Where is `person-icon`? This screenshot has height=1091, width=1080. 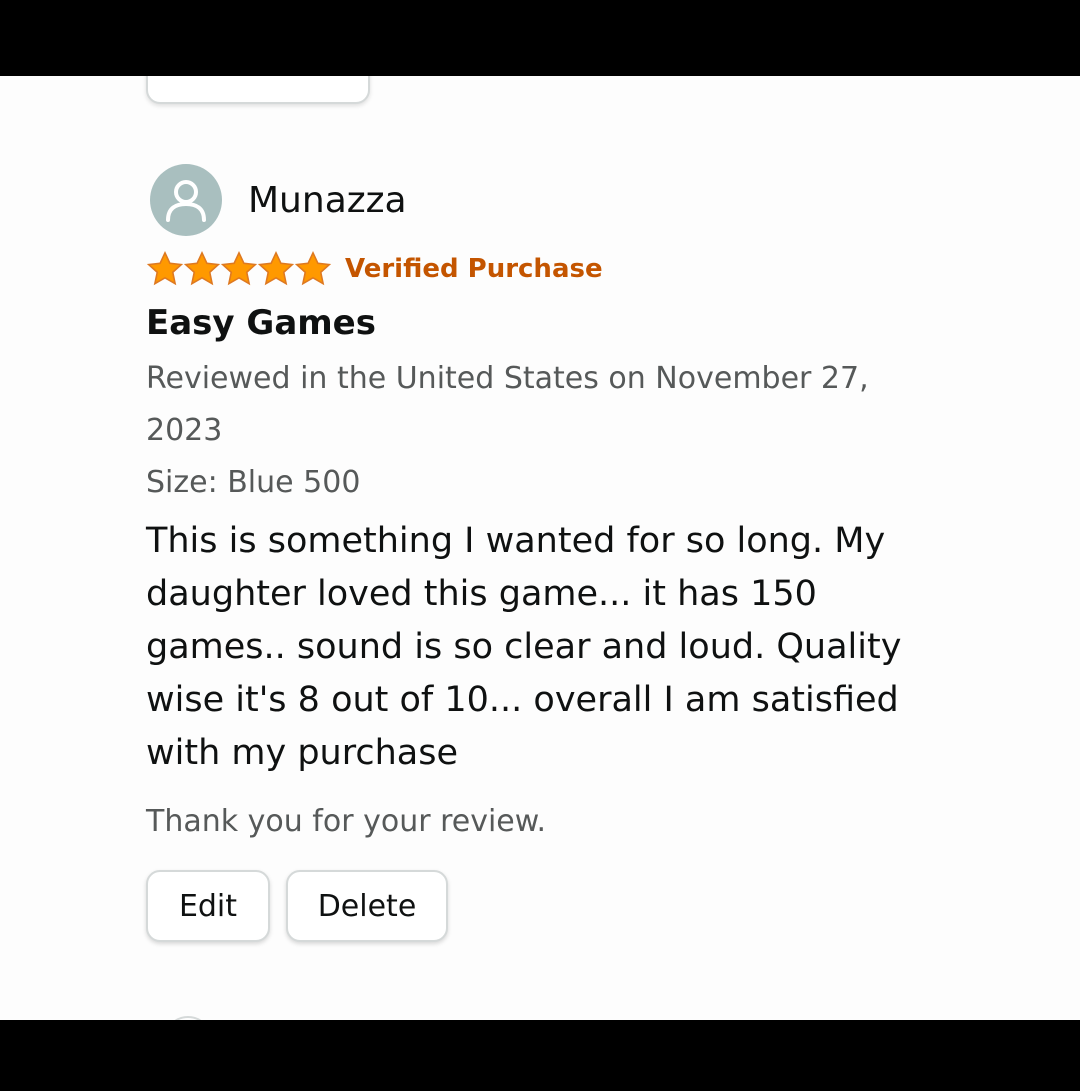 person-icon is located at coordinates (186, 201).